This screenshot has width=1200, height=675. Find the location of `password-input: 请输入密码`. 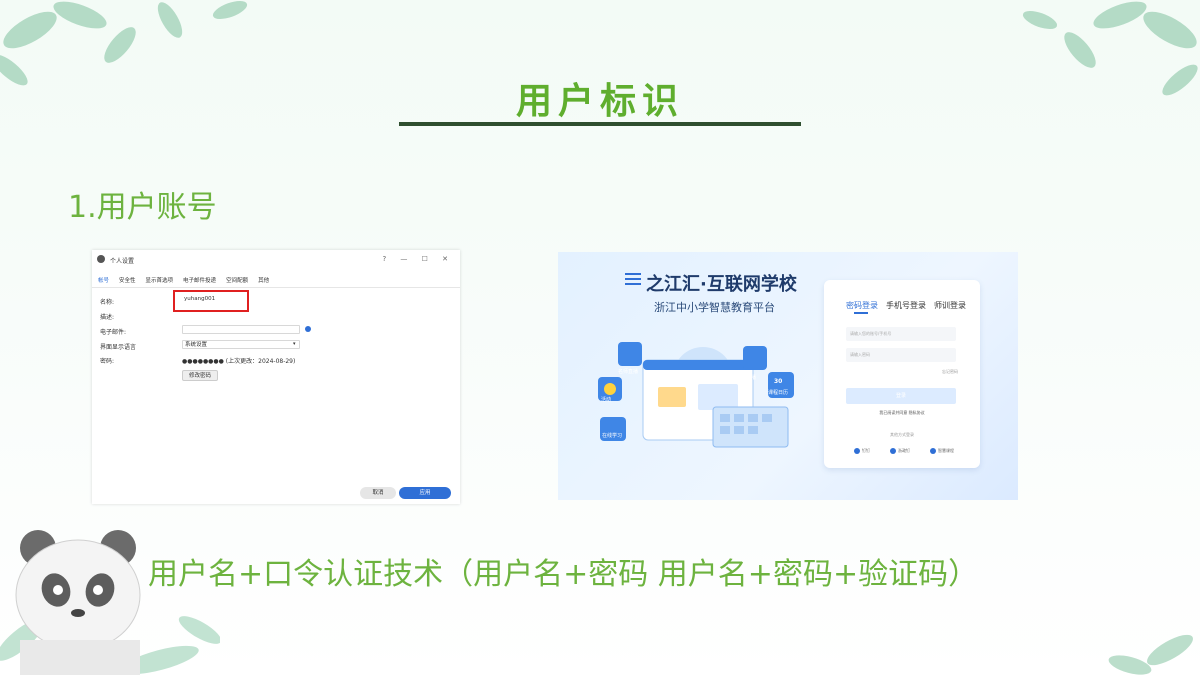

password-input: 请输入密码 is located at coordinates (901, 355).